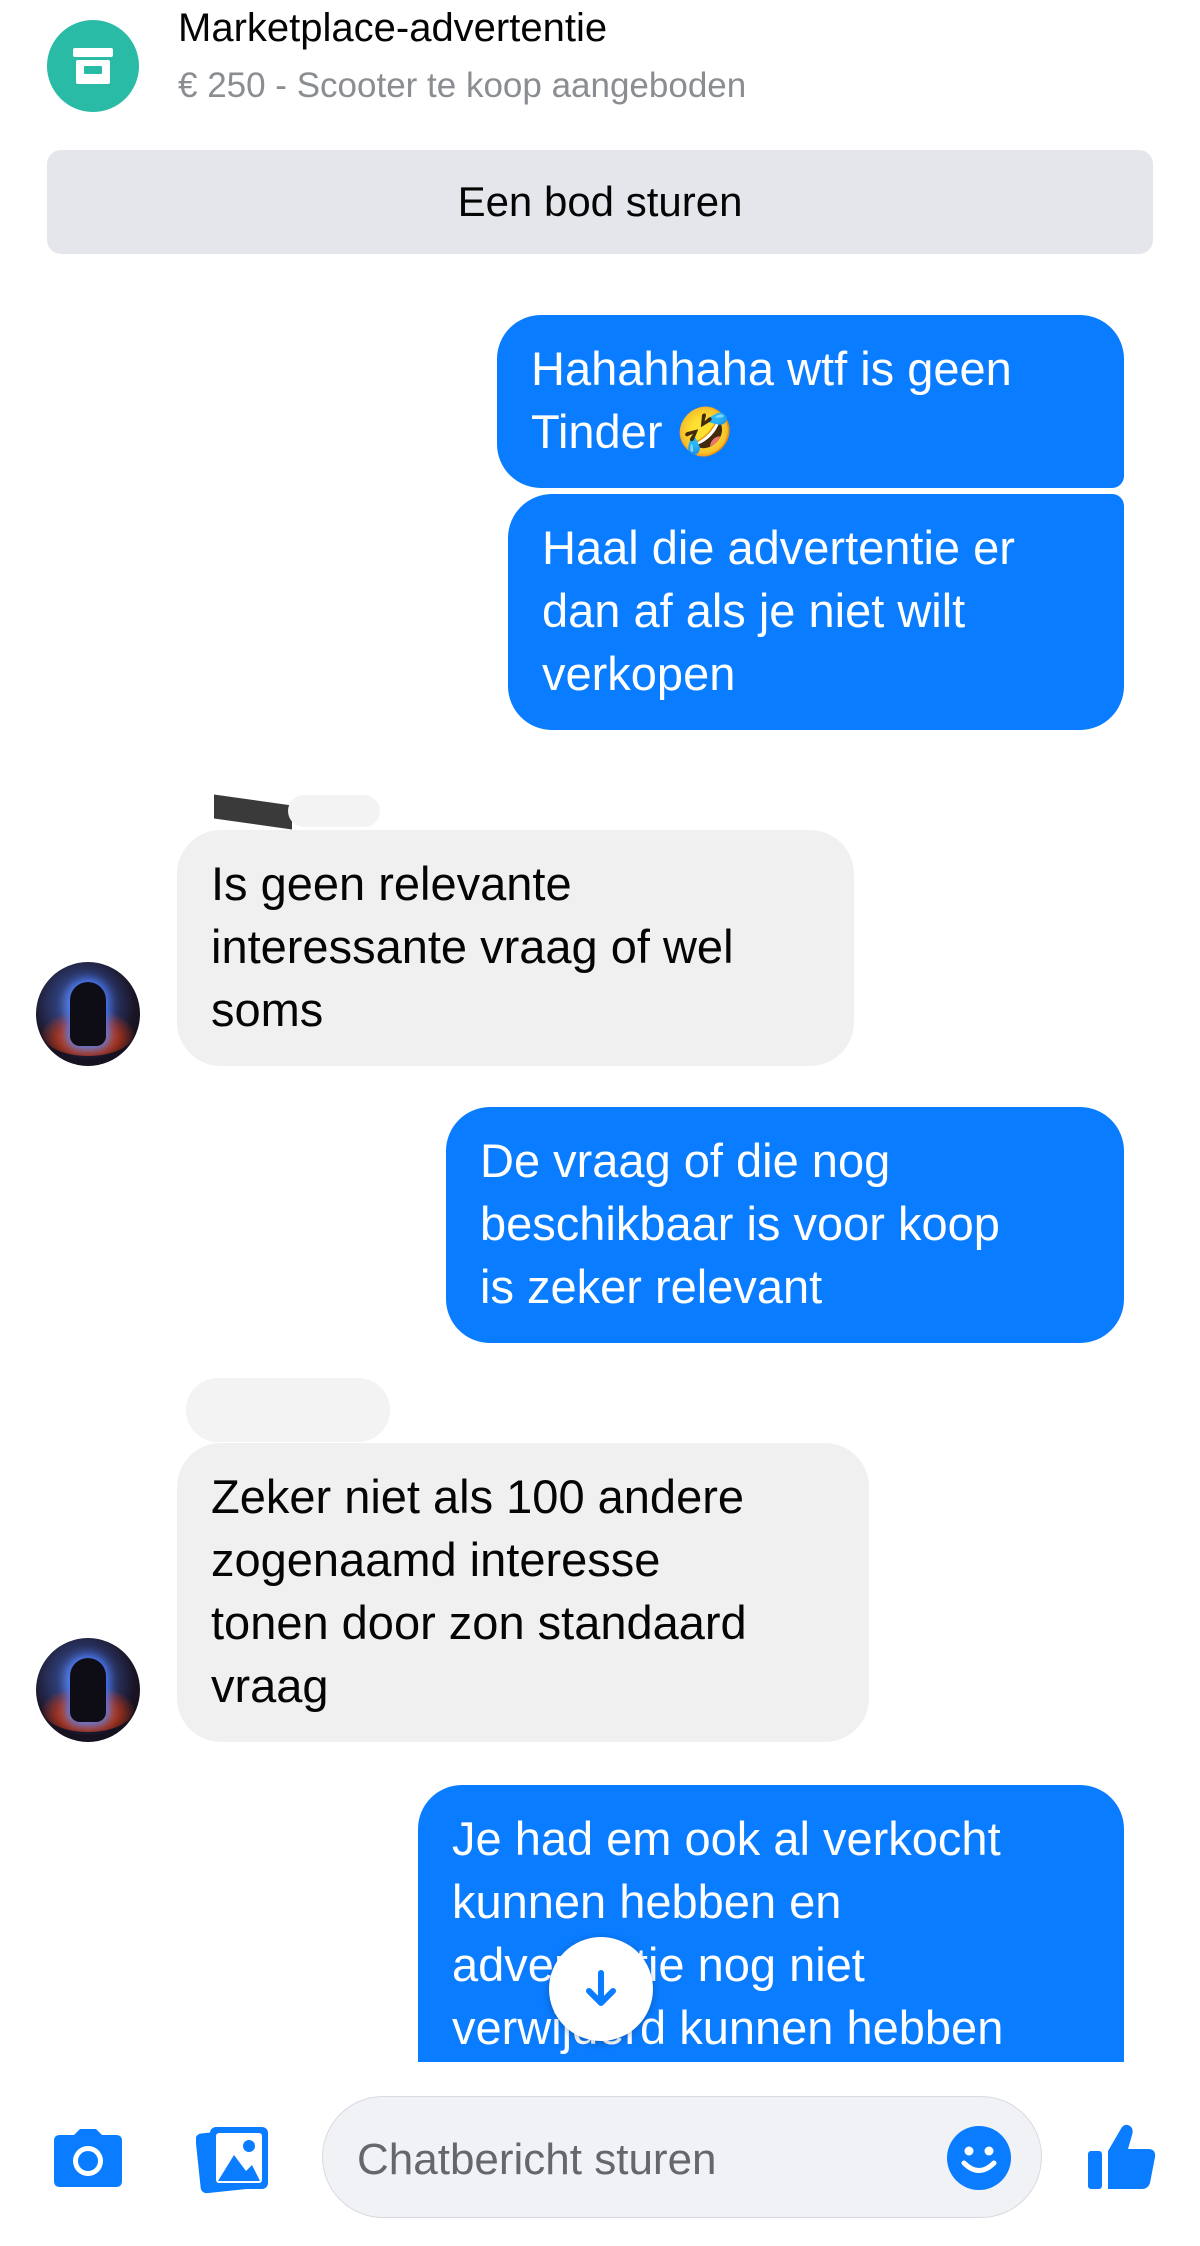 The image size is (1200, 2246). What do you see at coordinates (754, 610) in the screenshot?
I see `message-line: dan af als je niet wilt` at bounding box center [754, 610].